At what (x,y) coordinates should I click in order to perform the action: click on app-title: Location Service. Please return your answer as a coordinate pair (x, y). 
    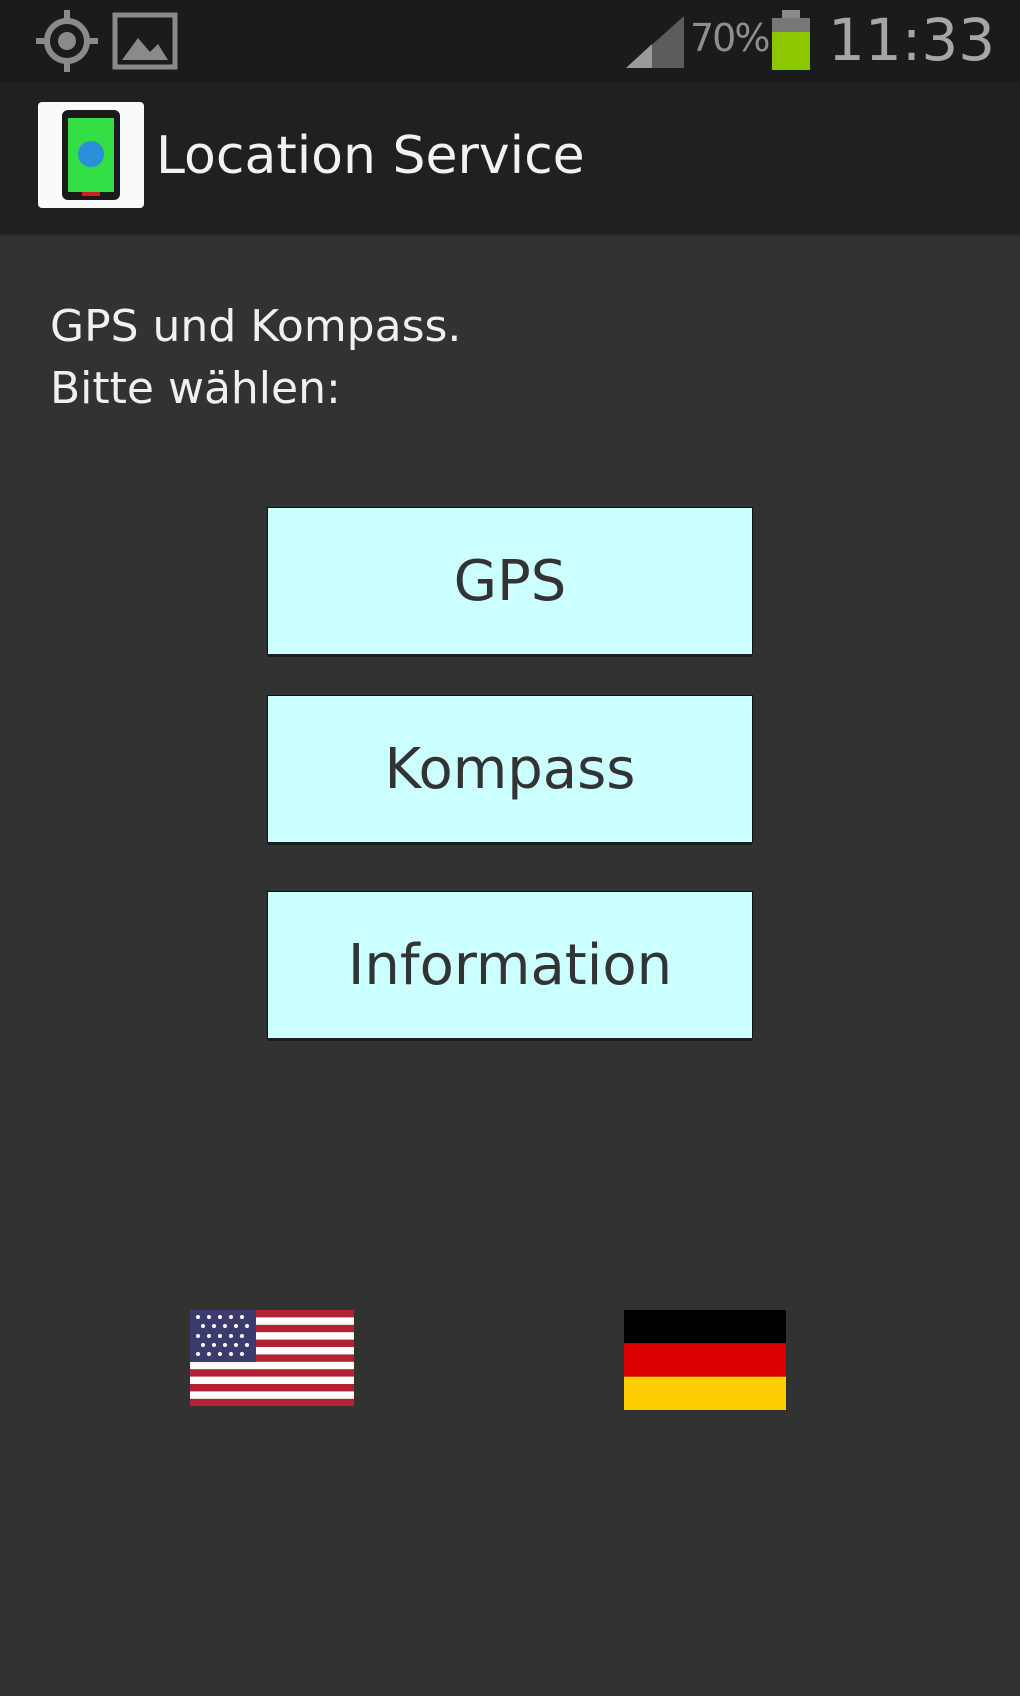
    Looking at the image, I should click on (370, 156).